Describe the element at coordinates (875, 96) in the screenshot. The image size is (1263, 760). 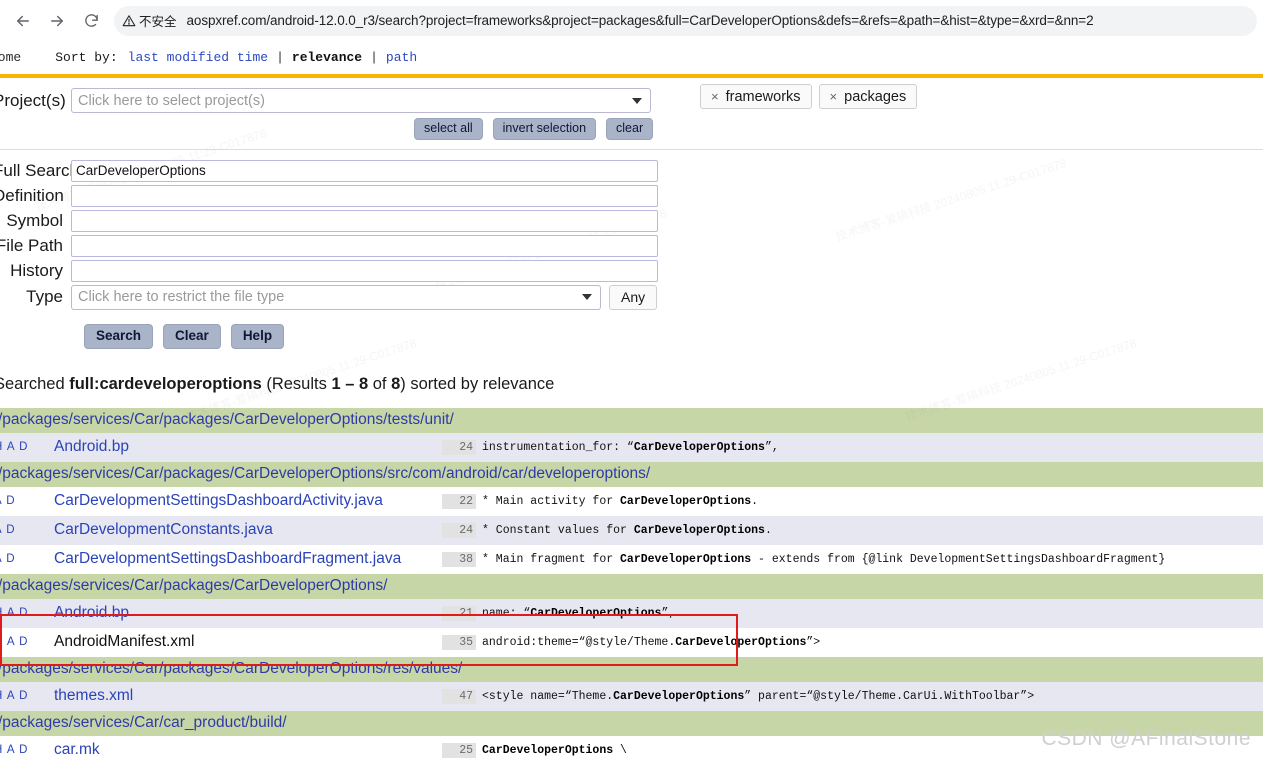
I see `project-chip-label: packages` at that location.